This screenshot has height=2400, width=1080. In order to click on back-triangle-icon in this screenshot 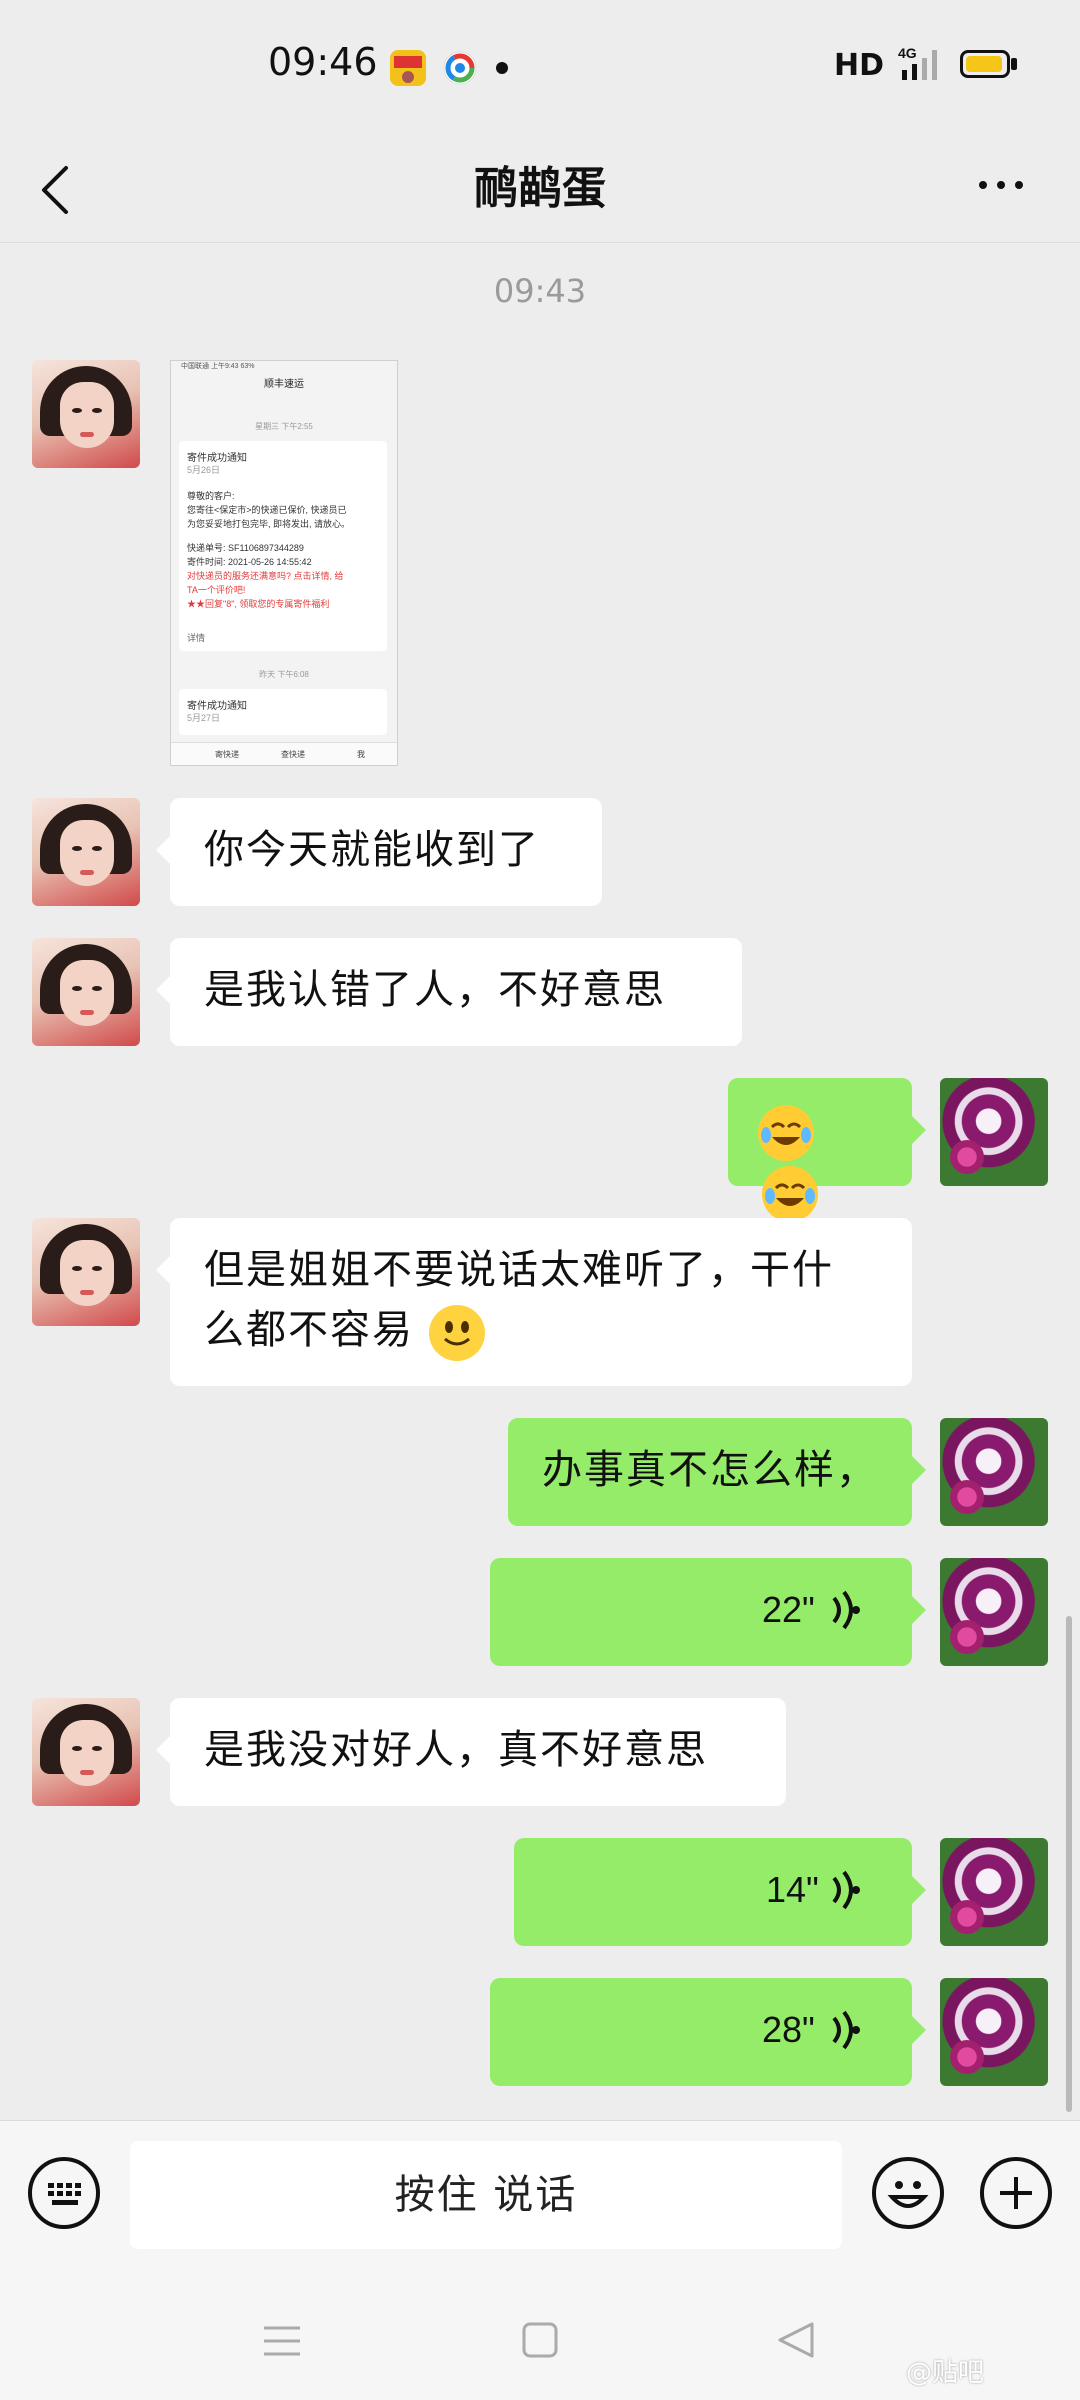, I will do `click(796, 2340)`.